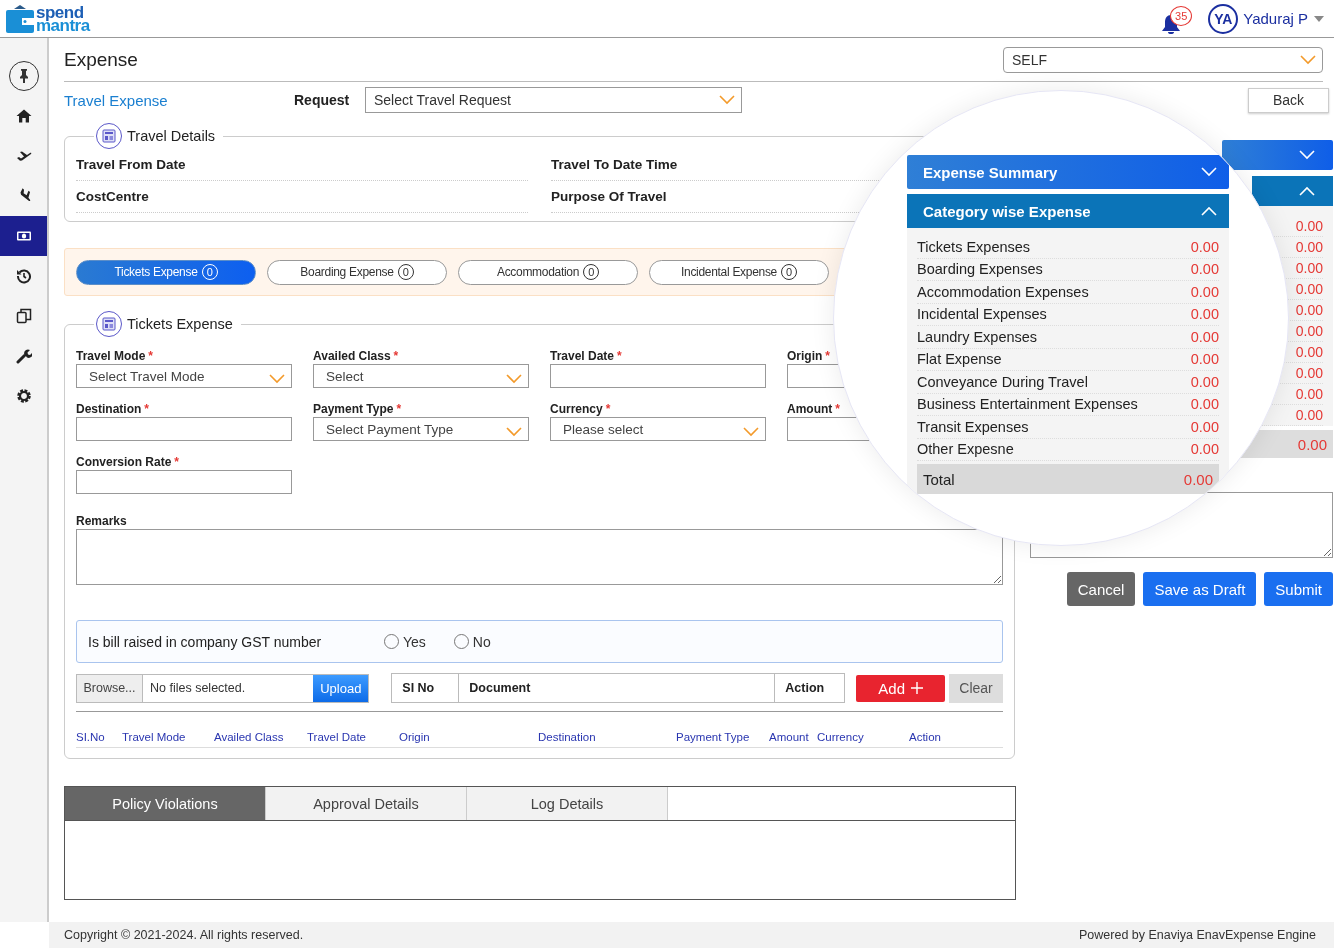  What do you see at coordinates (337, 737) in the screenshot?
I see `column-header: Travel Date` at bounding box center [337, 737].